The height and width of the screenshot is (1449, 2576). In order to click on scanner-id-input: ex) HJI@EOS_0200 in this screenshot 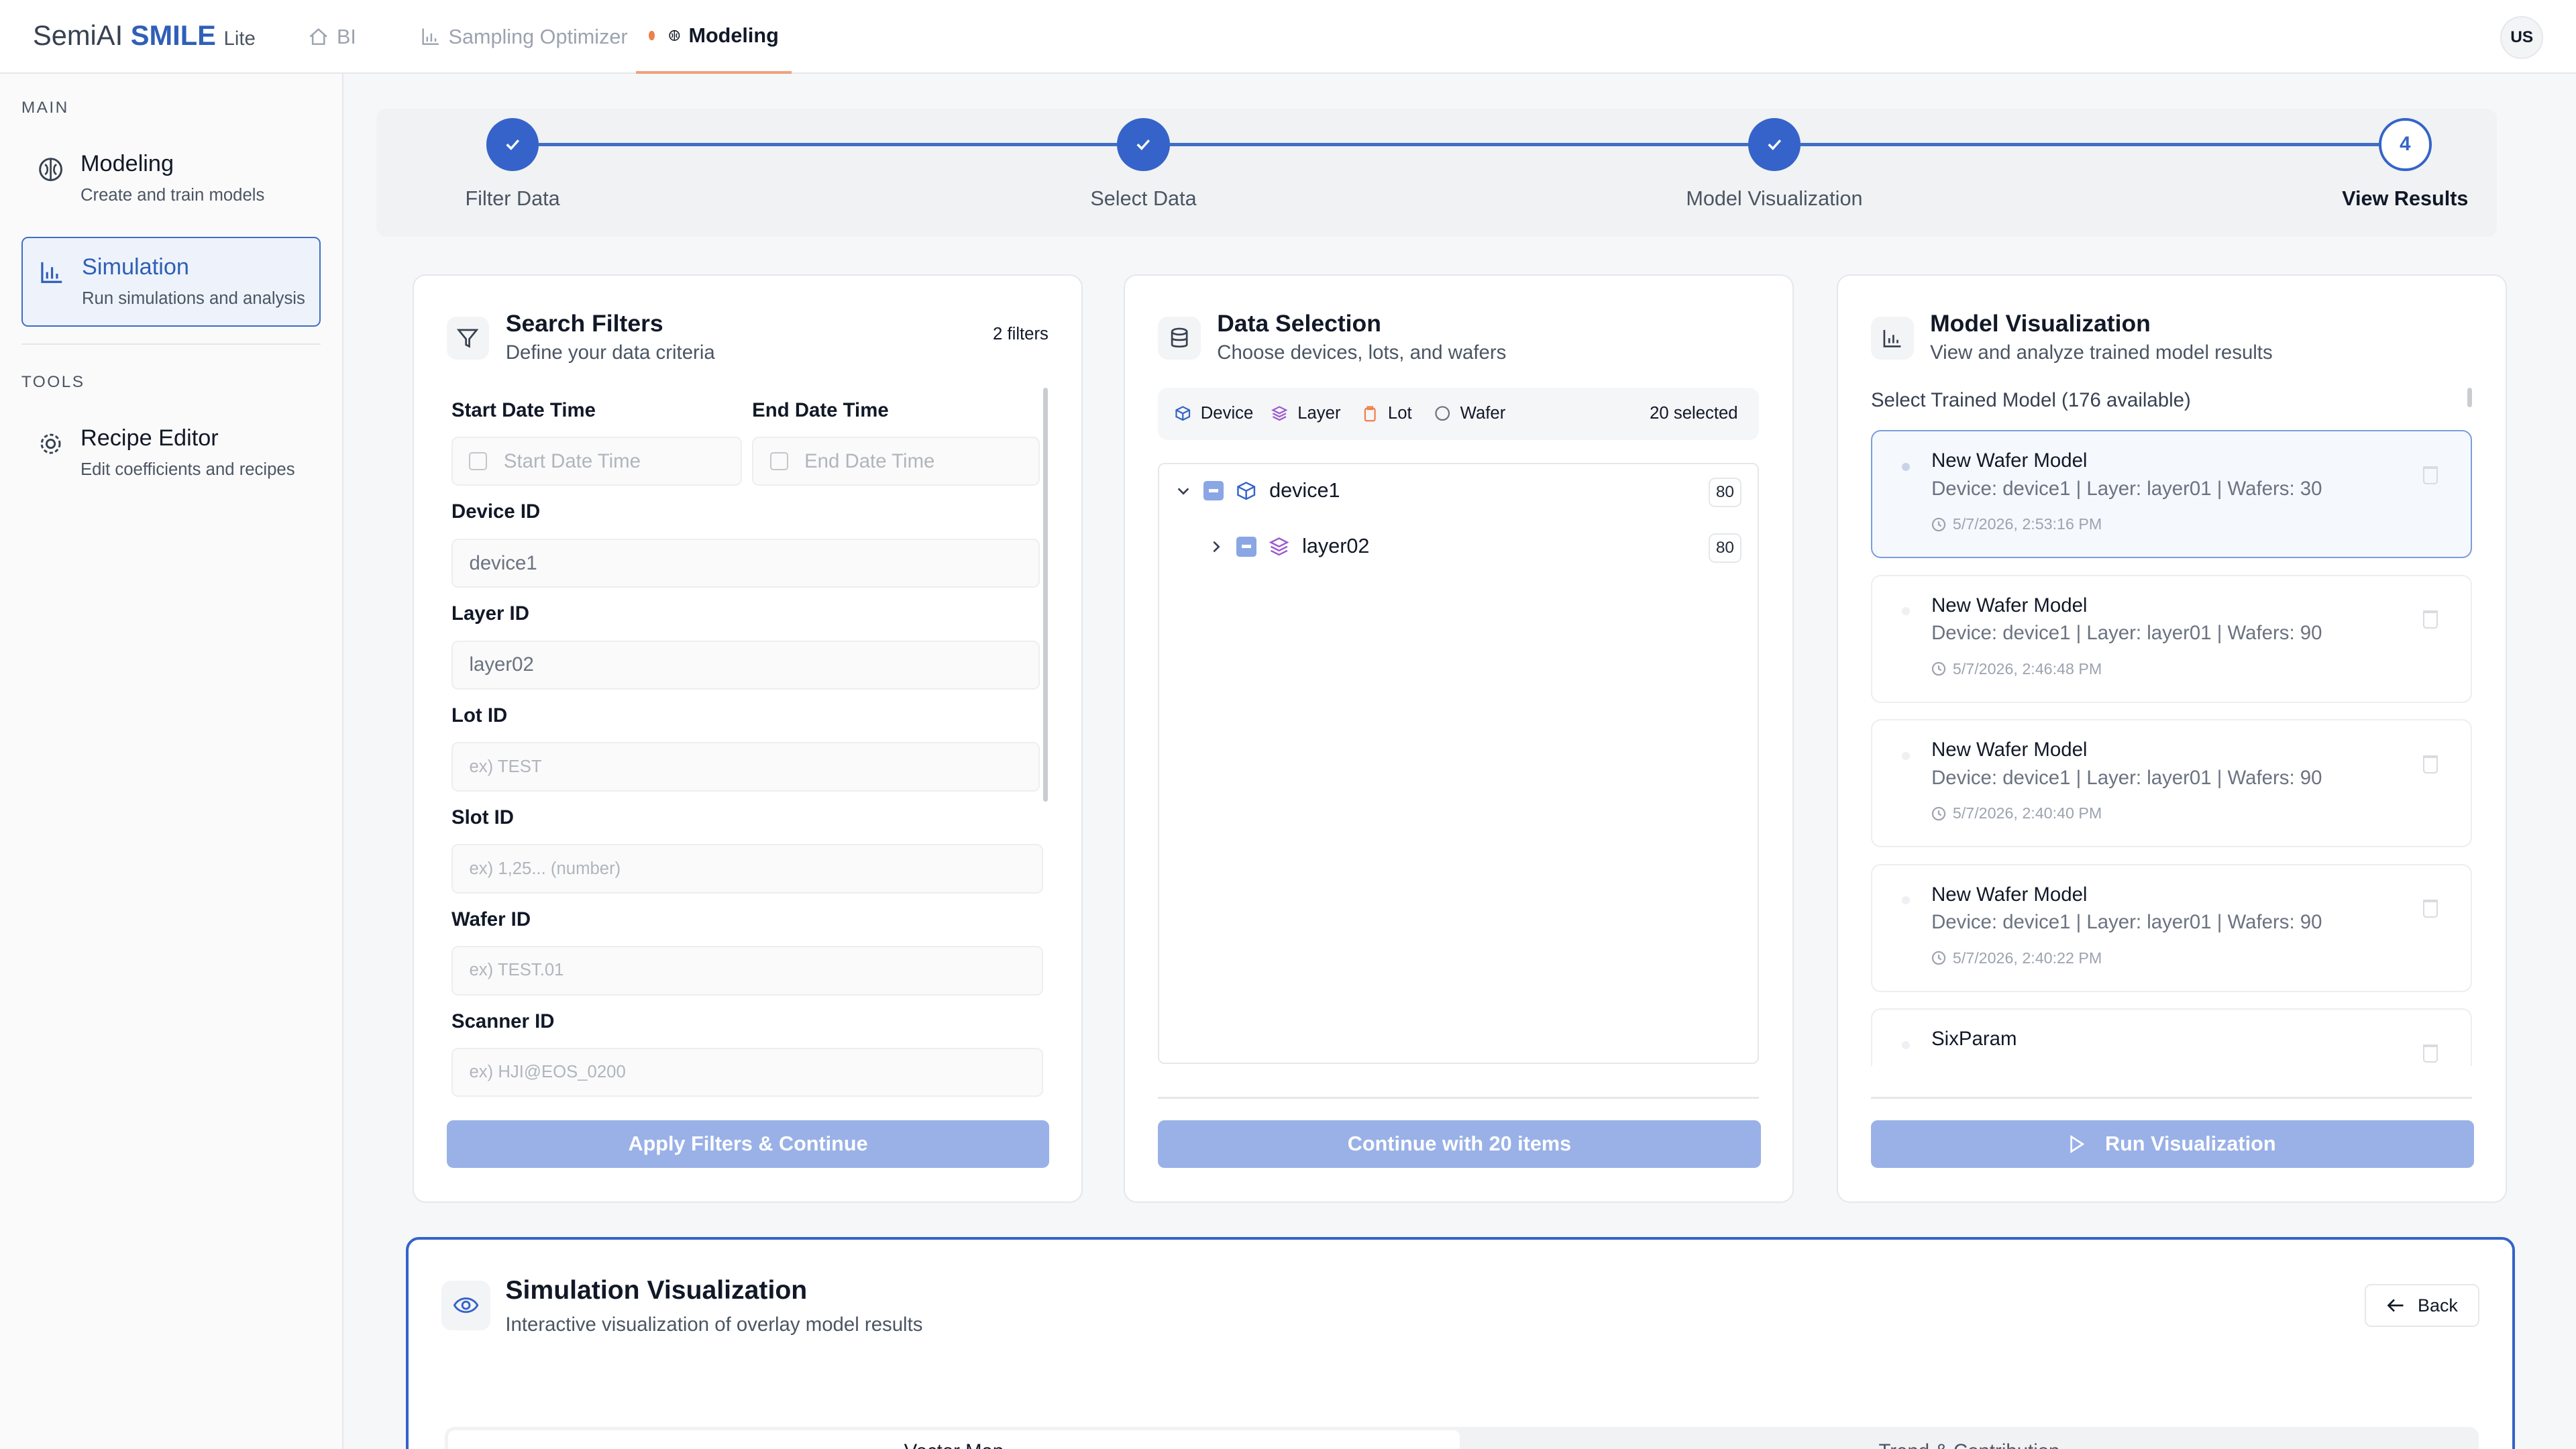, I will do `click(747, 1072)`.